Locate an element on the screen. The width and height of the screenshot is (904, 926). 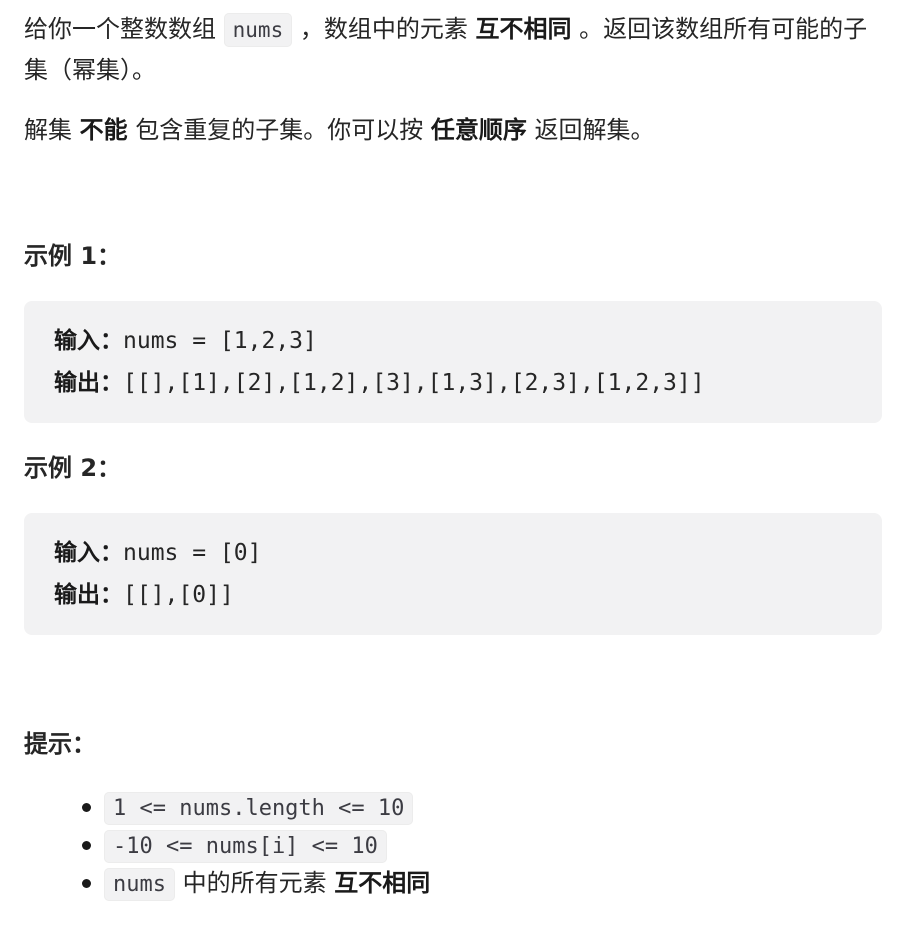
hint-code: nums is located at coordinates (139, 884).